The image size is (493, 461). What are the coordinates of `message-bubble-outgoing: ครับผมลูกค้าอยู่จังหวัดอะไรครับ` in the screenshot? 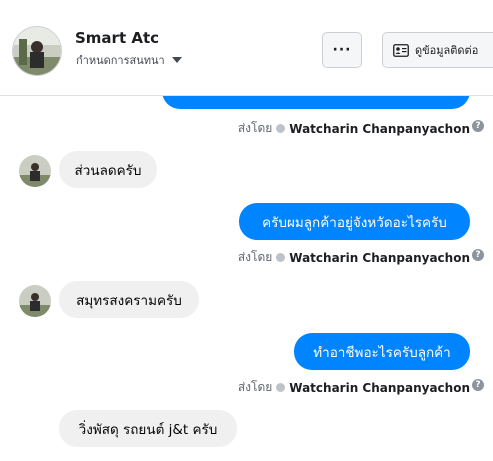 It's located at (354, 221).